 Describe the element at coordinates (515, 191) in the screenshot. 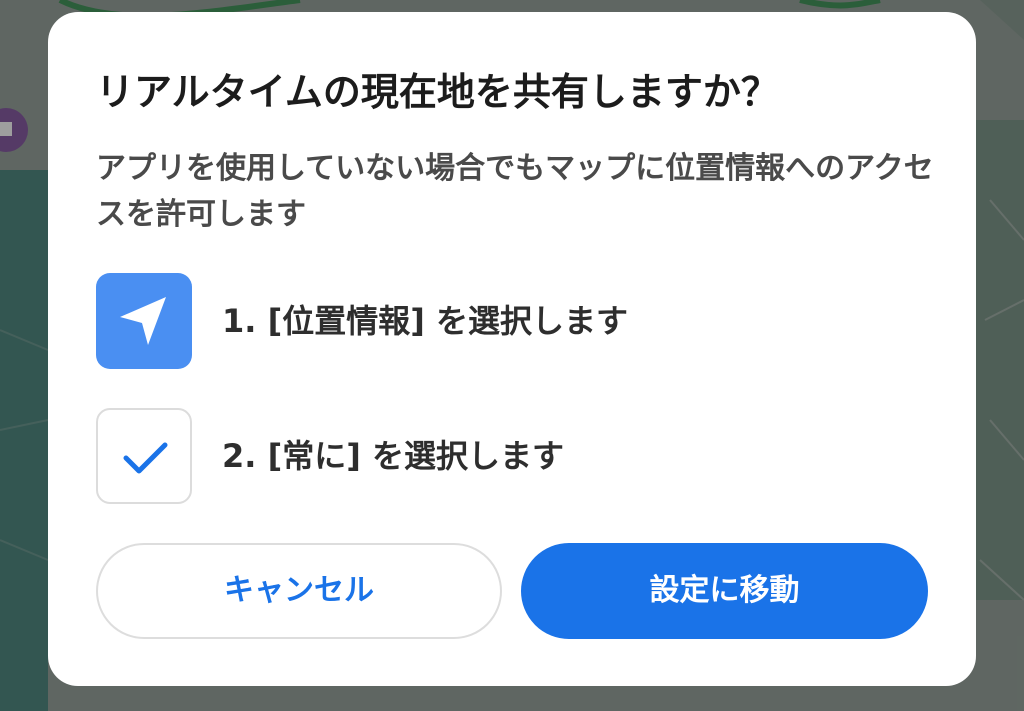

I see `dialog-description: アプリを使用していない場合でもマップに位置情報へのアクセスを許可します` at that location.